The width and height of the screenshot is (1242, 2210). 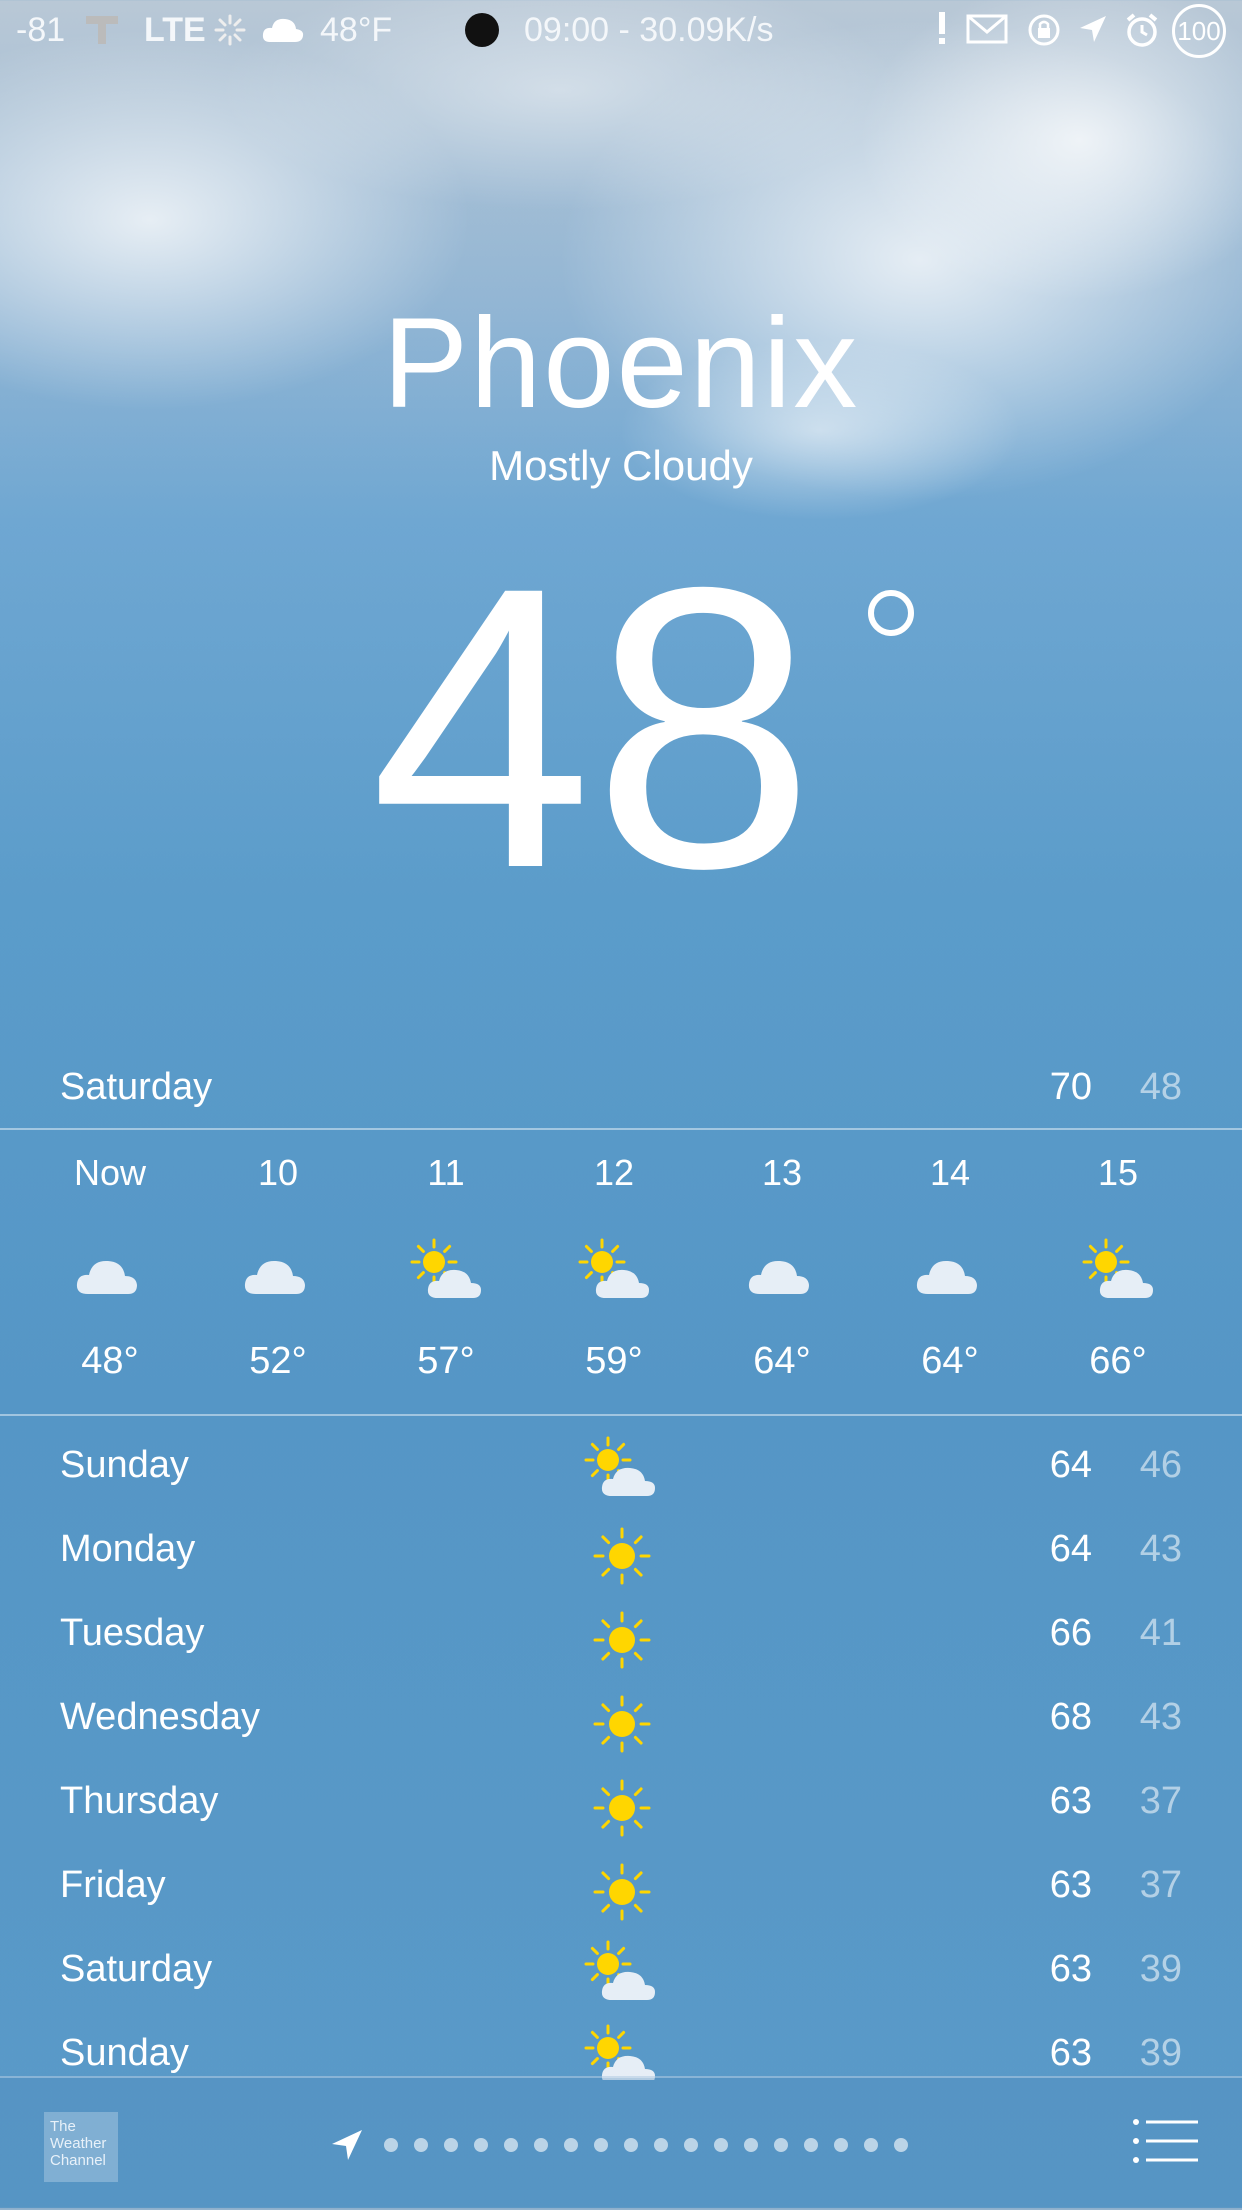 I want to click on daily-low: 37, so click(x=1160, y=1885).